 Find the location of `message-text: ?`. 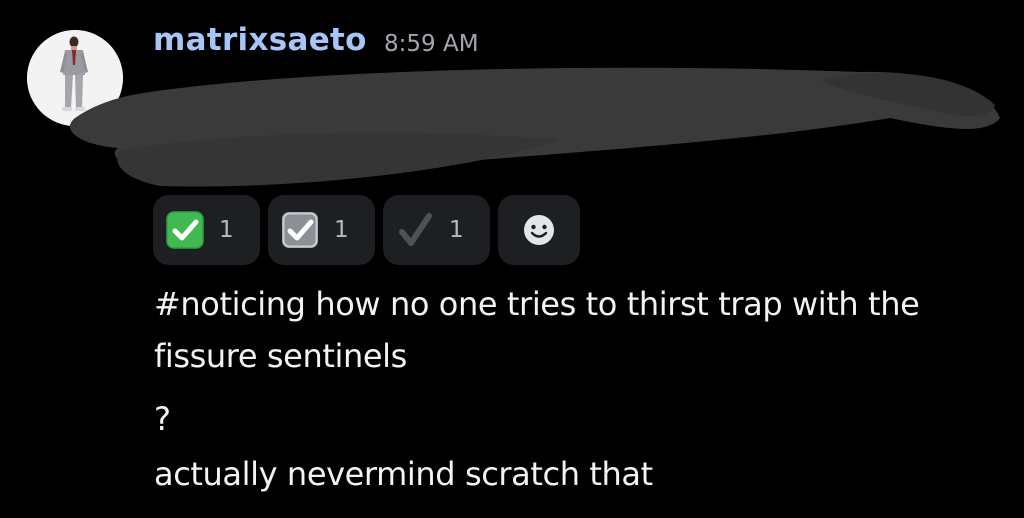

message-text: ? is located at coordinates (162, 419).